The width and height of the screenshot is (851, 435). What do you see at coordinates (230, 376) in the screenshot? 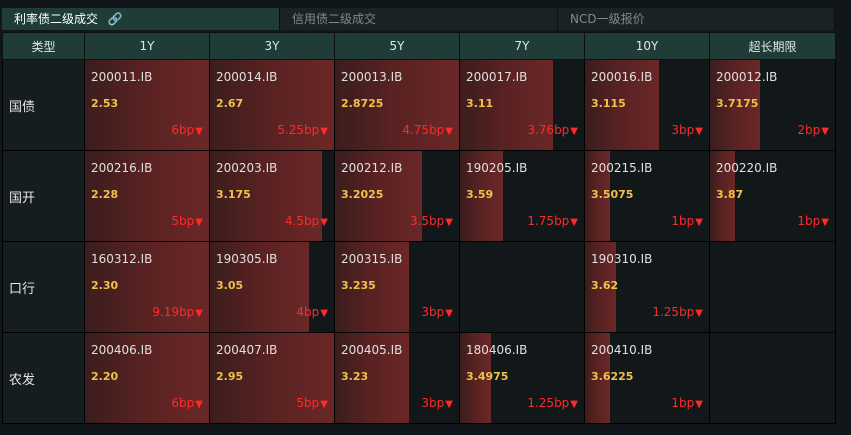
I see `yield-value: 2.95` at bounding box center [230, 376].